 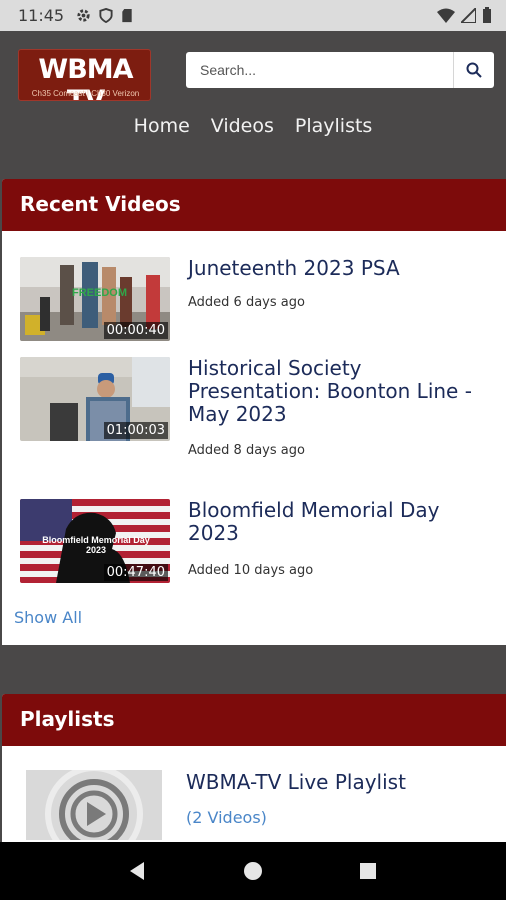 I want to click on video-added-date: Added 8 days ago, so click(x=246, y=450).